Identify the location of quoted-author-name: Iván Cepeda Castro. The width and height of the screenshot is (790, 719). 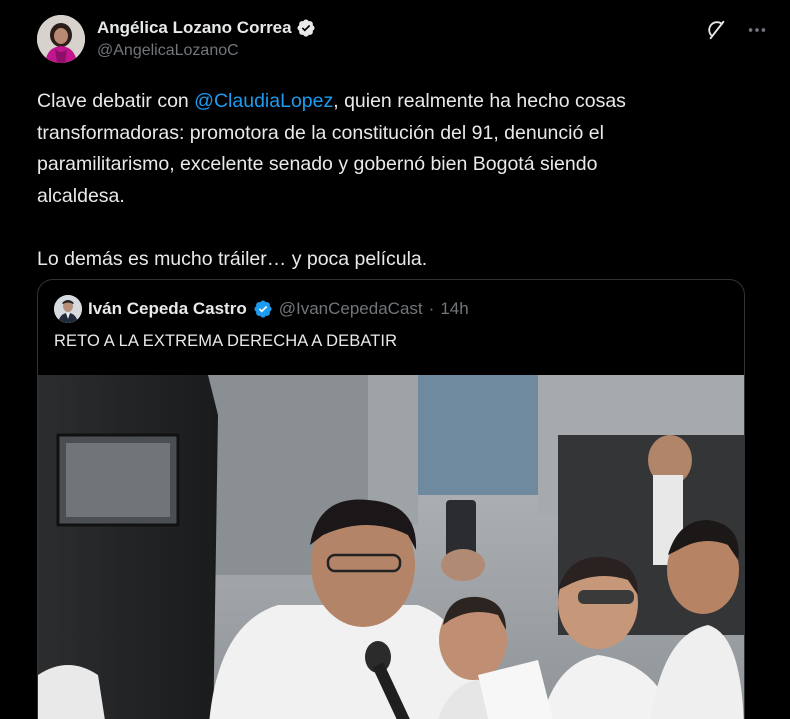
(167, 309).